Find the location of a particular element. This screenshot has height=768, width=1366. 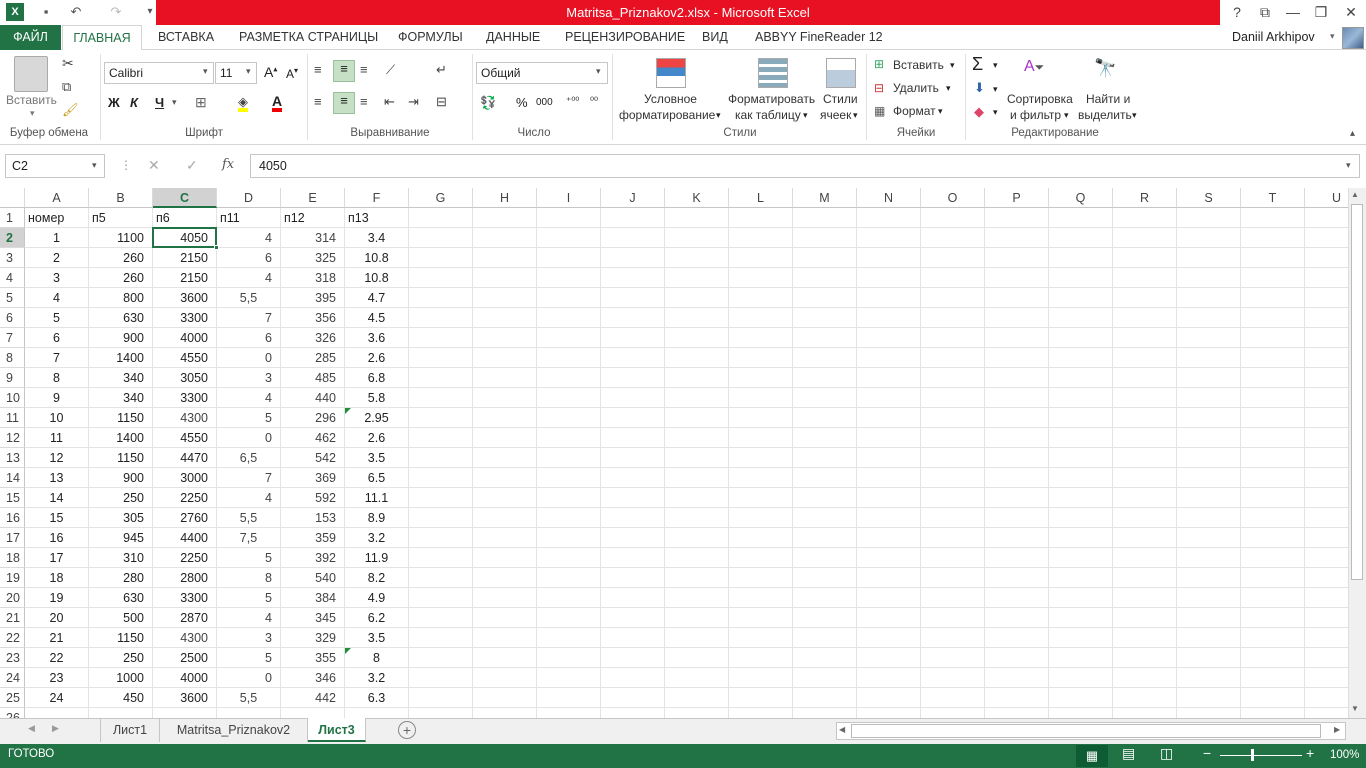

table-cell: 285 is located at coordinates (313, 358).